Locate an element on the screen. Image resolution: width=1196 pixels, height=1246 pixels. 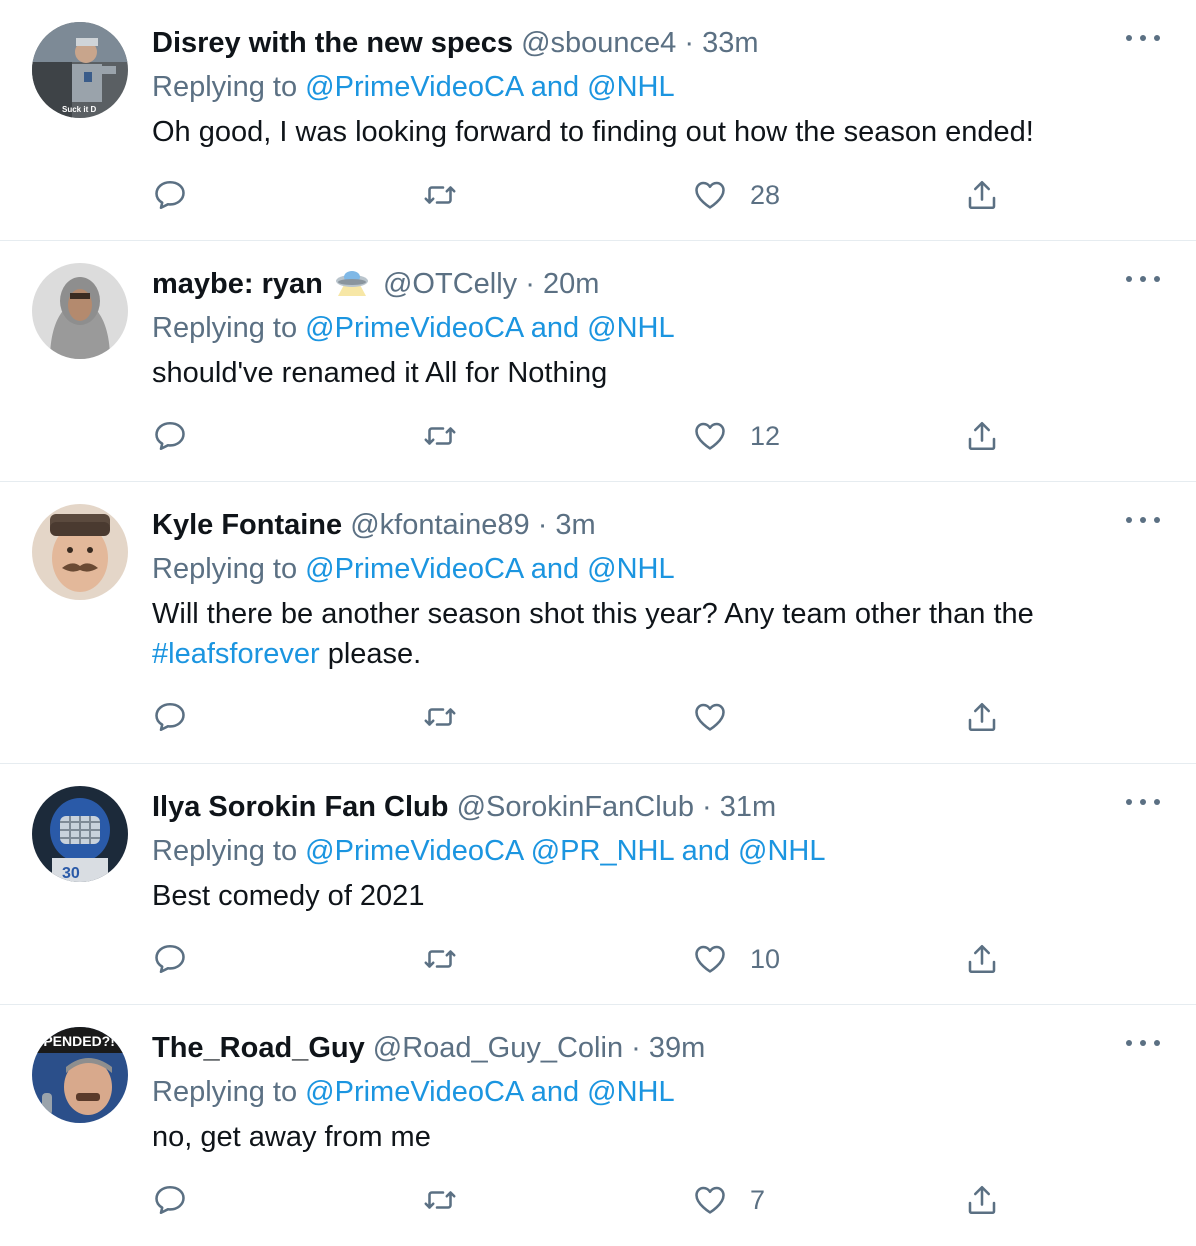
mention-link: @PR_NHL is located at coordinates (602, 851).